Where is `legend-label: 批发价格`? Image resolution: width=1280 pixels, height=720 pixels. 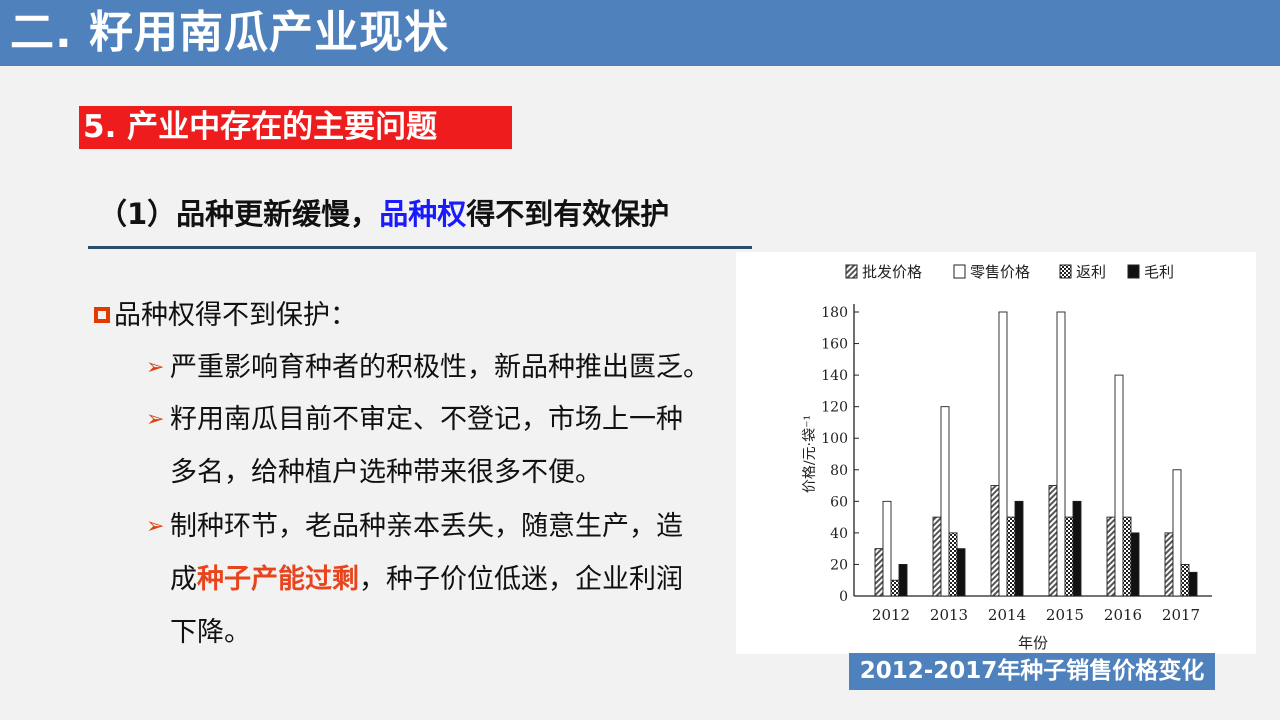
legend-label: 批发价格 is located at coordinates (892, 272).